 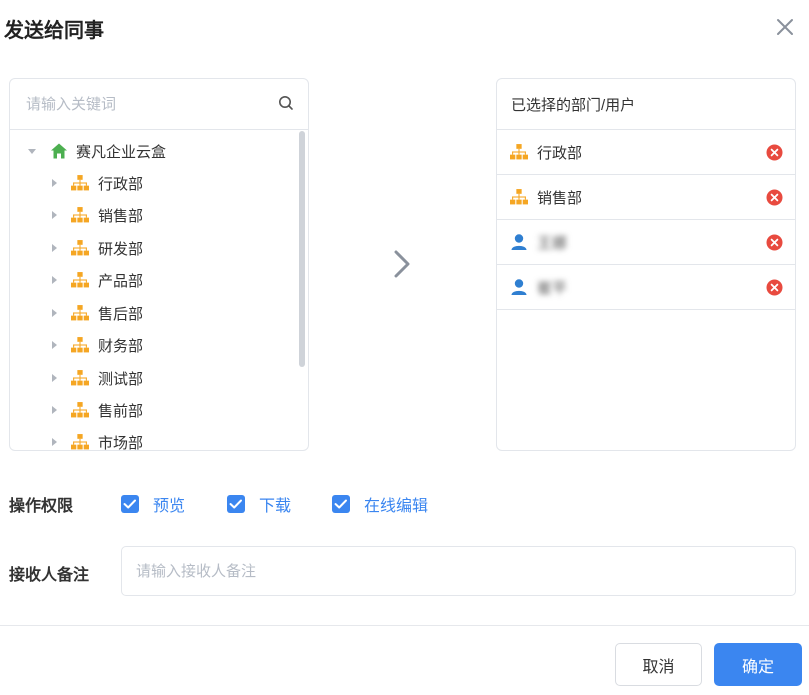 What do you see at coordinates (121, 379) in the screenshot?
I see `tree-item-label: 测试部` at bounding box center [121, 379].